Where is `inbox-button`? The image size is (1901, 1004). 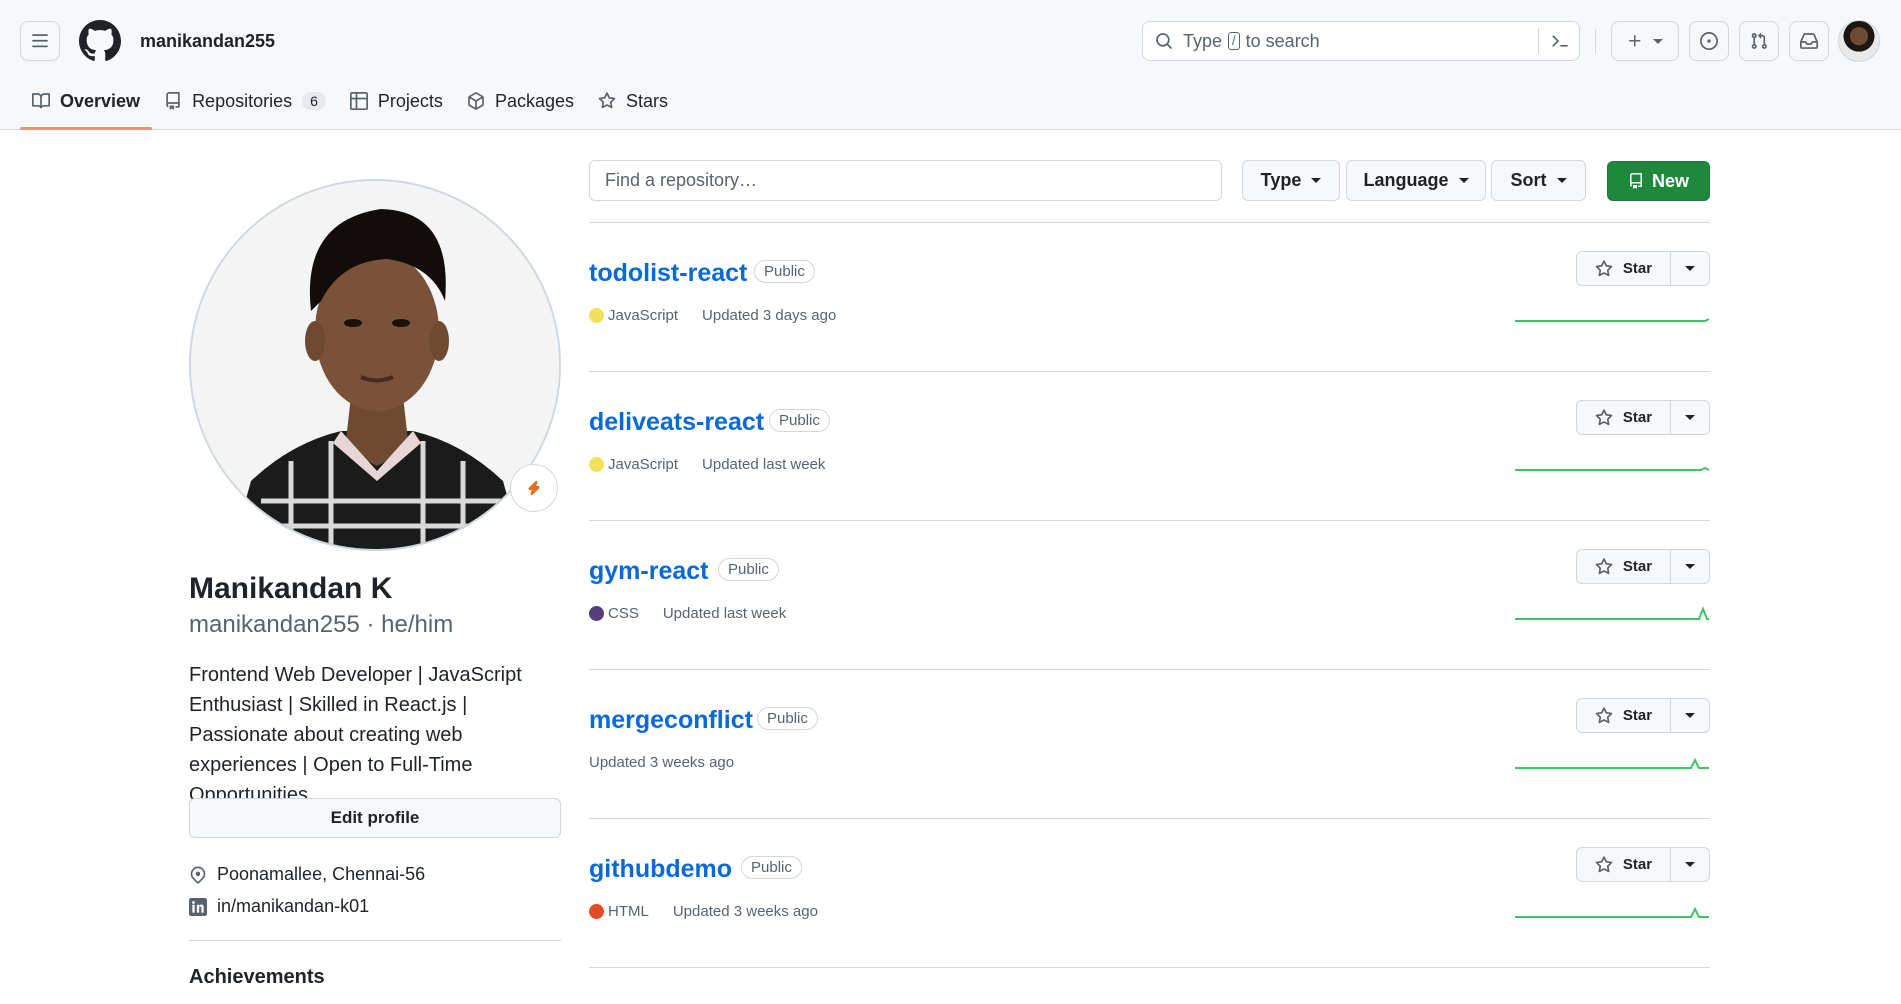 inbox-button is located at coordinates (1809, 41).